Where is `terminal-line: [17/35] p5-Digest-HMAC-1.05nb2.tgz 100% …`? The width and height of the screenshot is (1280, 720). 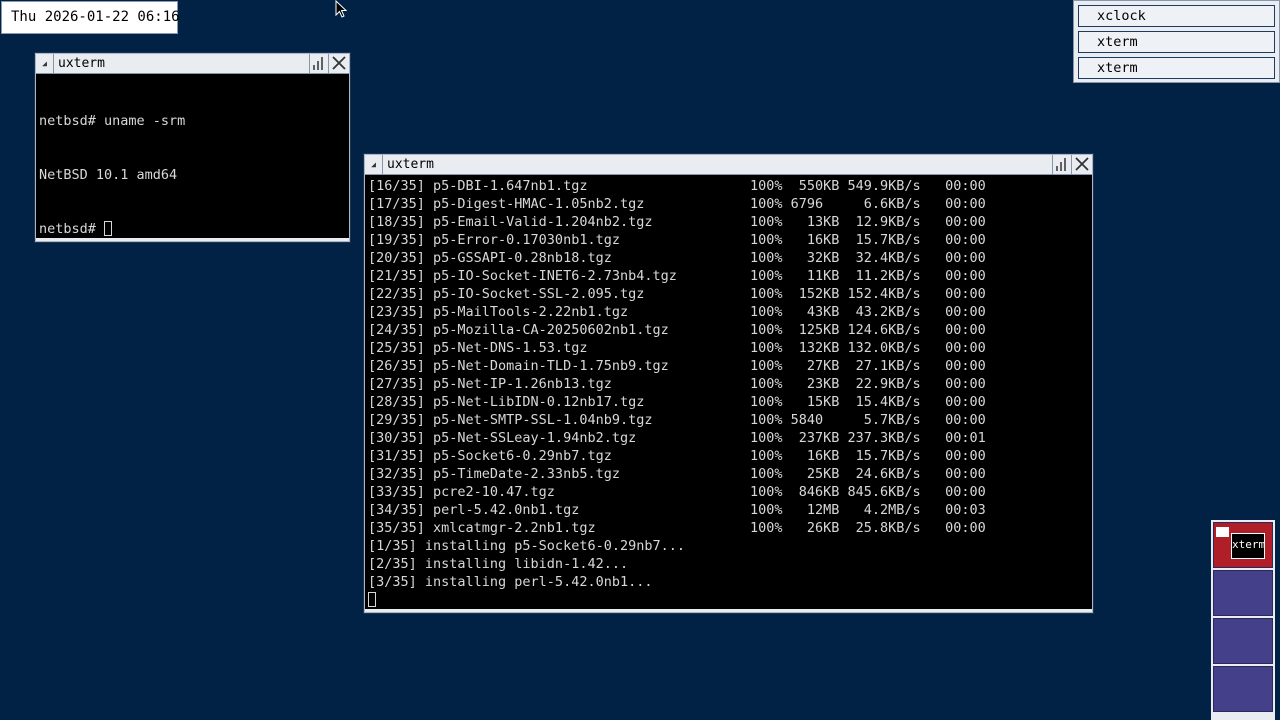
terminal-line: [17/35] p5-Digest-HMAC-1.05nb2.tgz 100% … is located at coordinates (677, 204).